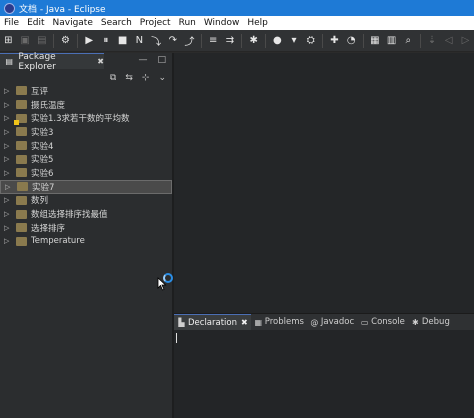 This screenshot has width=474, height=418. I want to click on project-label: 选择排序, so click(48, 228).